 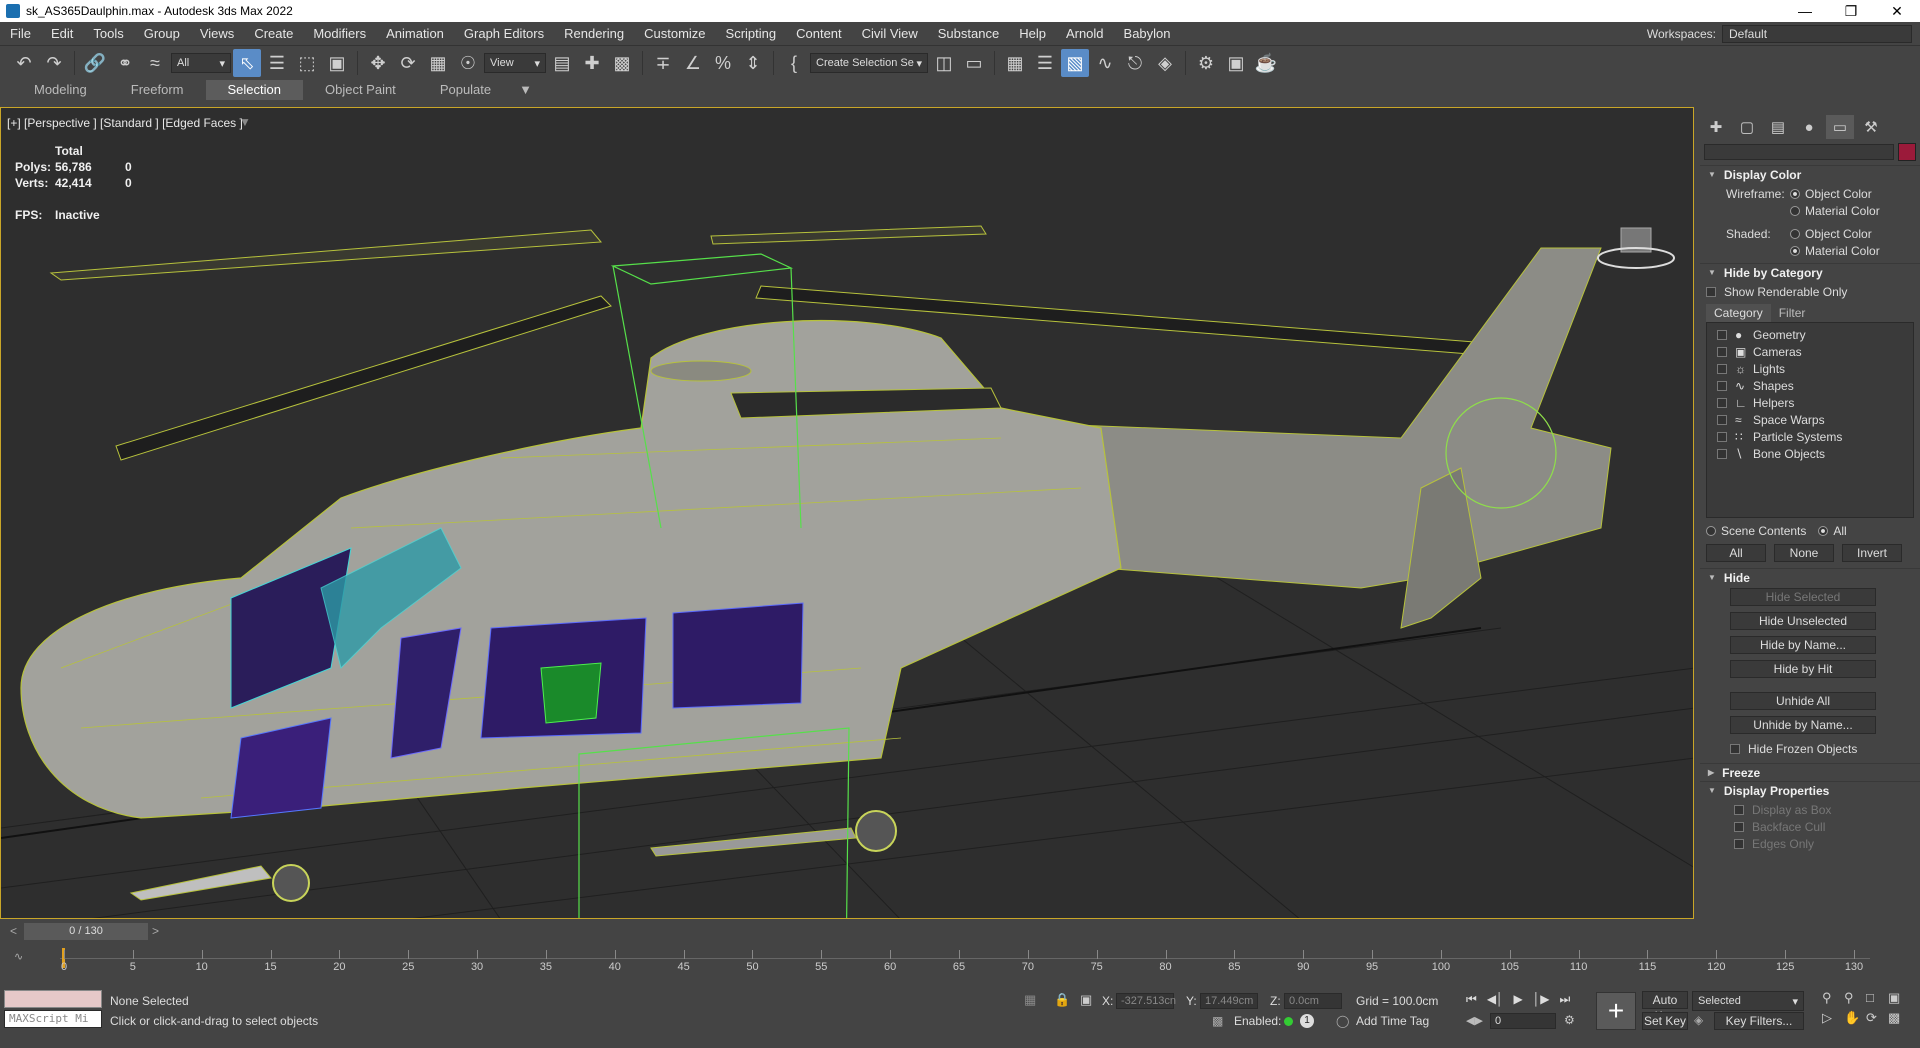 I want to click on time-config-icon: ⚙, so click(x=1569, y=1020).